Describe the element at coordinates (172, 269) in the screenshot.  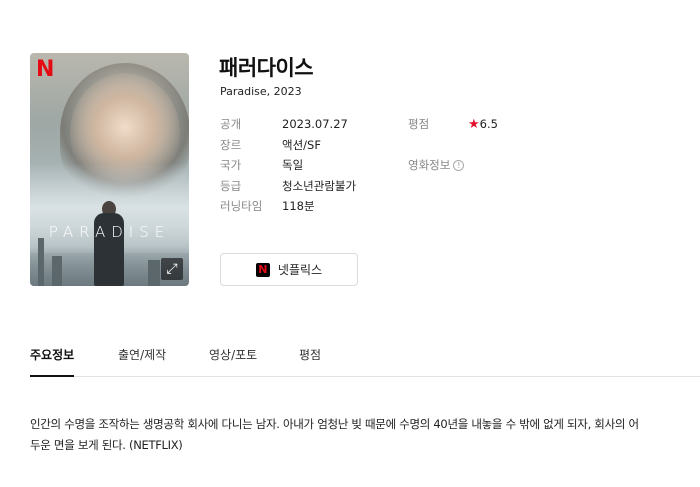
I see `expand-icon: ⤢` at that location.